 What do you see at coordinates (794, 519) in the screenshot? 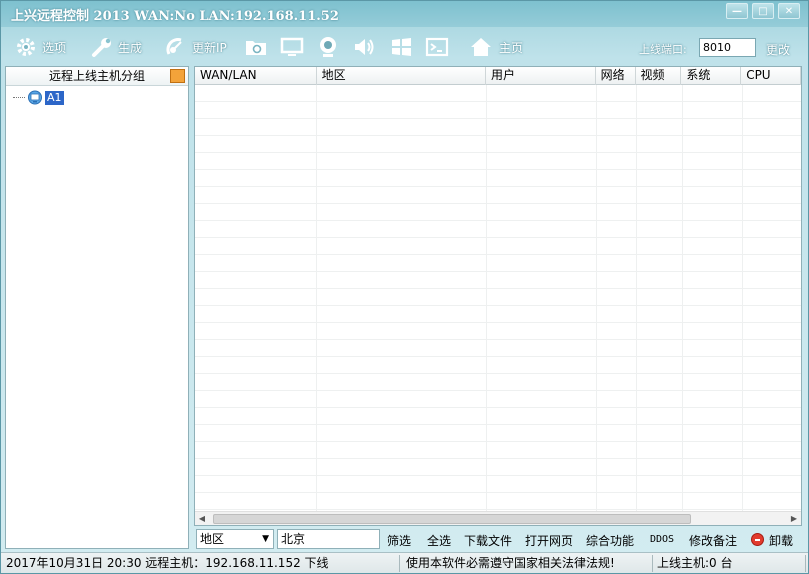
I see `scroll-right-arrow-icon: ▶` at bounding box center [794, 519].